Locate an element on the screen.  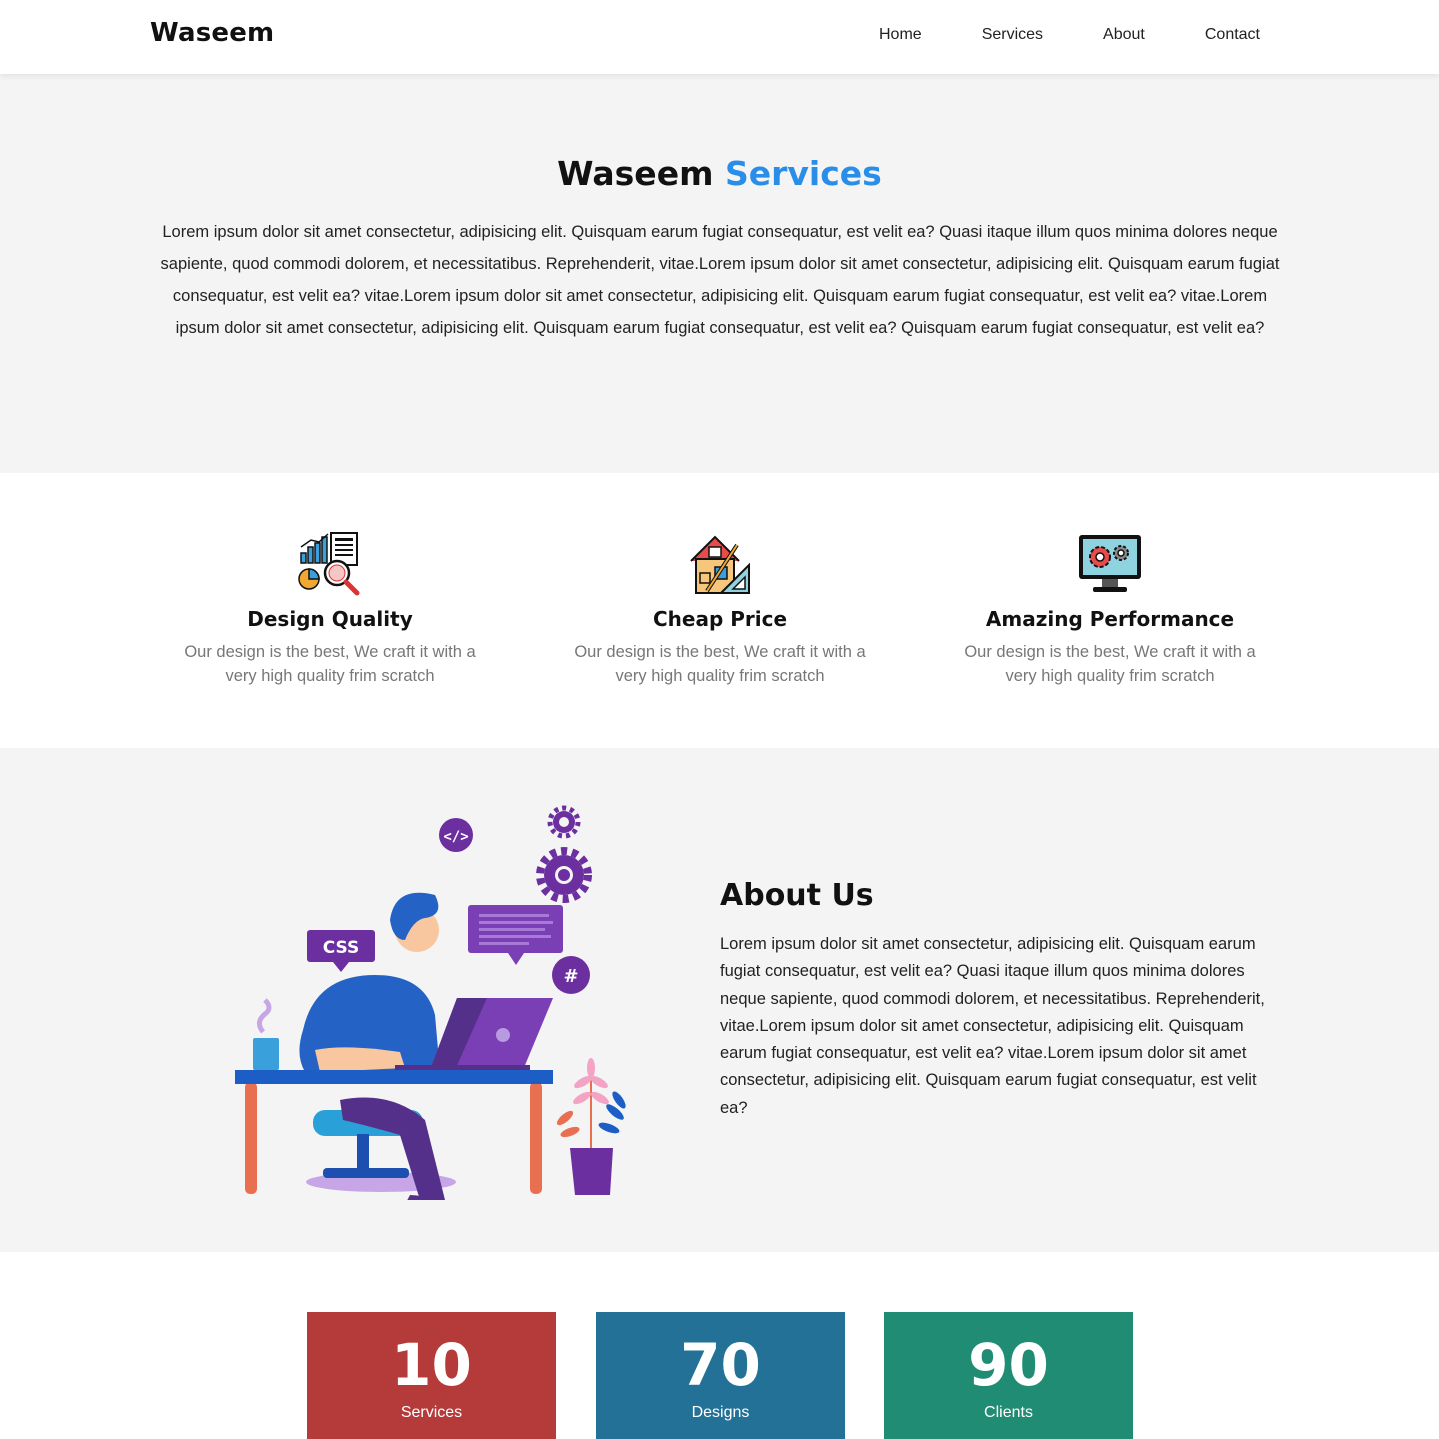
stat-card-services: 10 Services is located at coordinates (431, 1375).